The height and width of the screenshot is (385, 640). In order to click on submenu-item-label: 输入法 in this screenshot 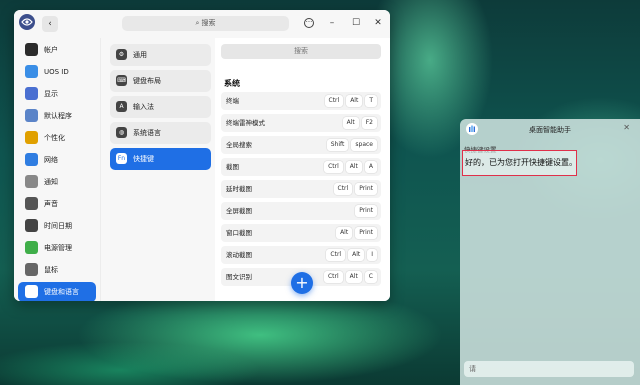, I will do `click(143, 107)`.